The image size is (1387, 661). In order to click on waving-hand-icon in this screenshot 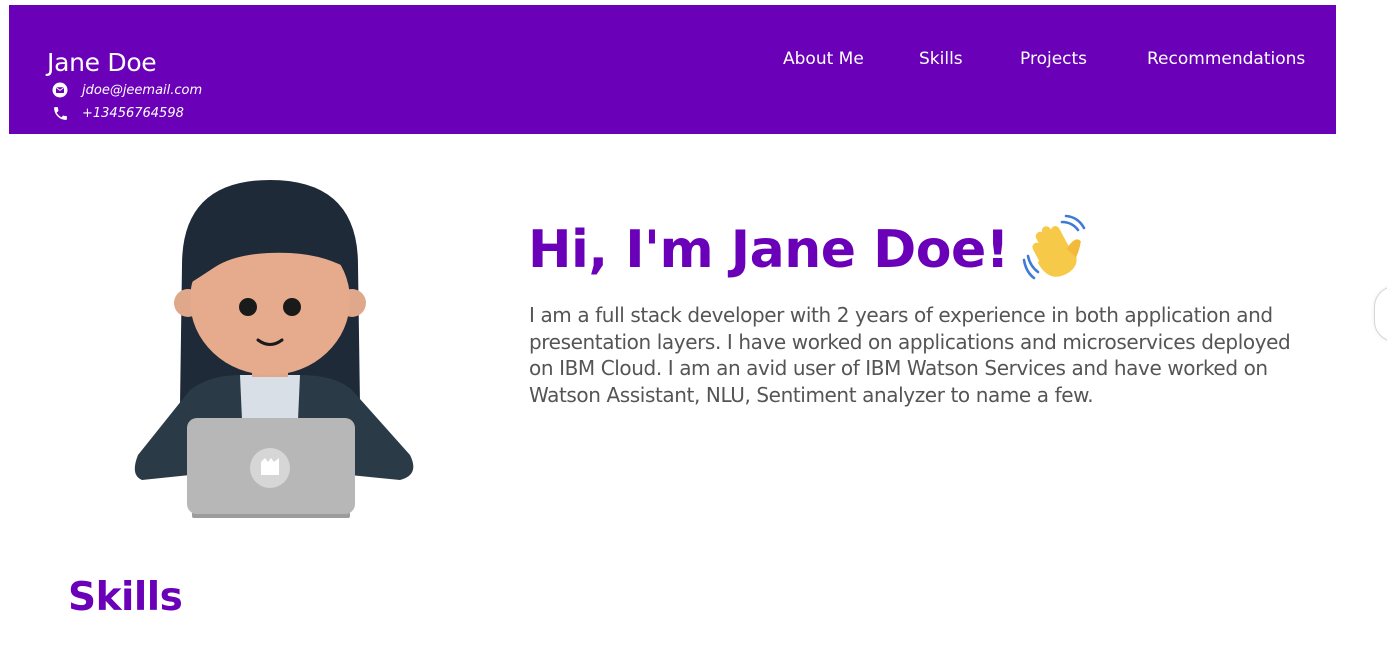, I will do `click(1055, 247)`.